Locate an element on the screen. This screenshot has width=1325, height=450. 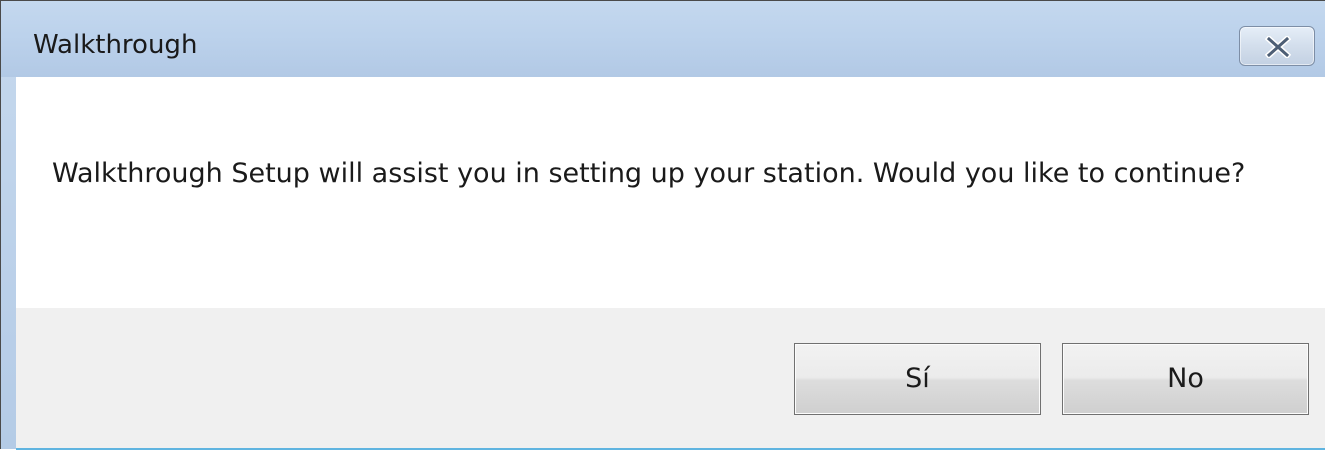
close-button is located at coordinates (1277, 46).